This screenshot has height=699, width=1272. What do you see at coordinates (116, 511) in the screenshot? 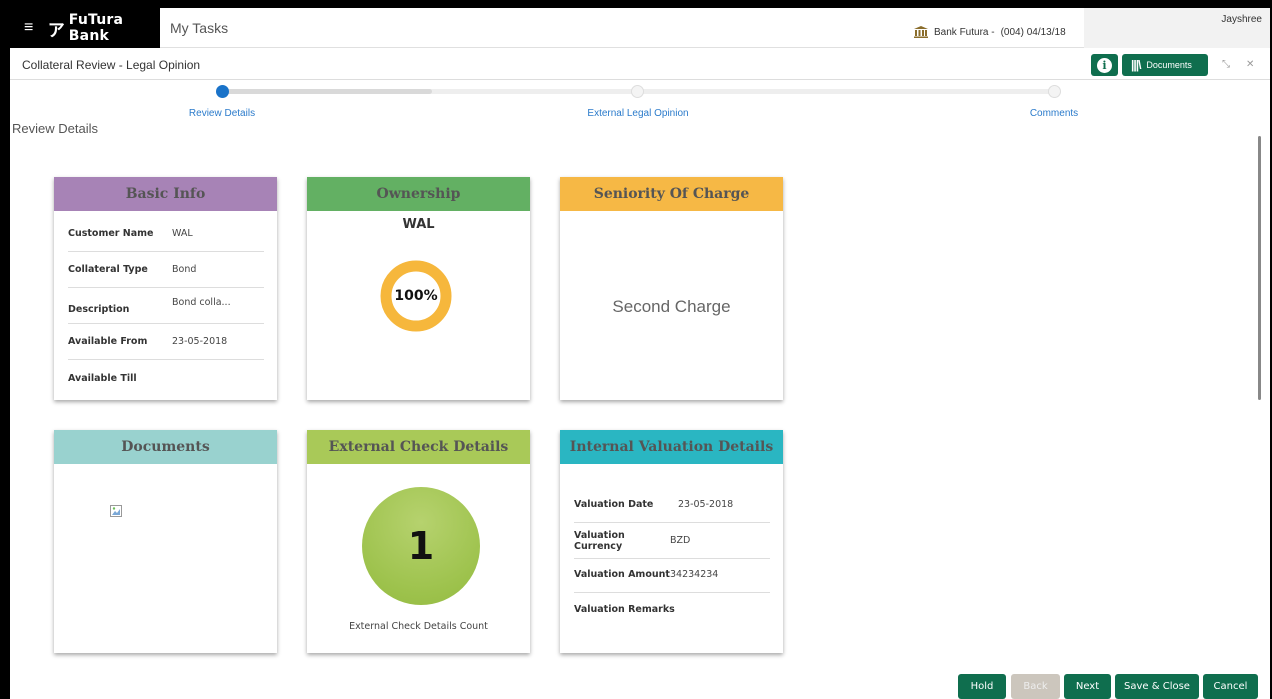
I see `broken-image-icon` at bounding box center [116, 511].